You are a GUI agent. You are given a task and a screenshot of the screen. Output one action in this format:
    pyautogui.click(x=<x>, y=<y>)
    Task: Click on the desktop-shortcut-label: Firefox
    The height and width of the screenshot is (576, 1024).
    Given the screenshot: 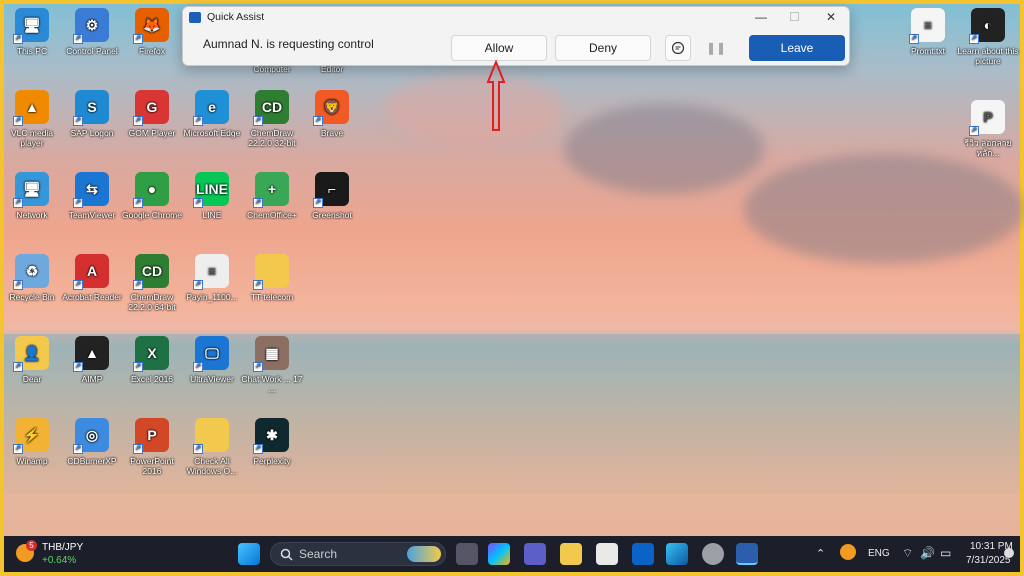 What is the action you would take?
    pyautogui.click(x=152, y=51)
    